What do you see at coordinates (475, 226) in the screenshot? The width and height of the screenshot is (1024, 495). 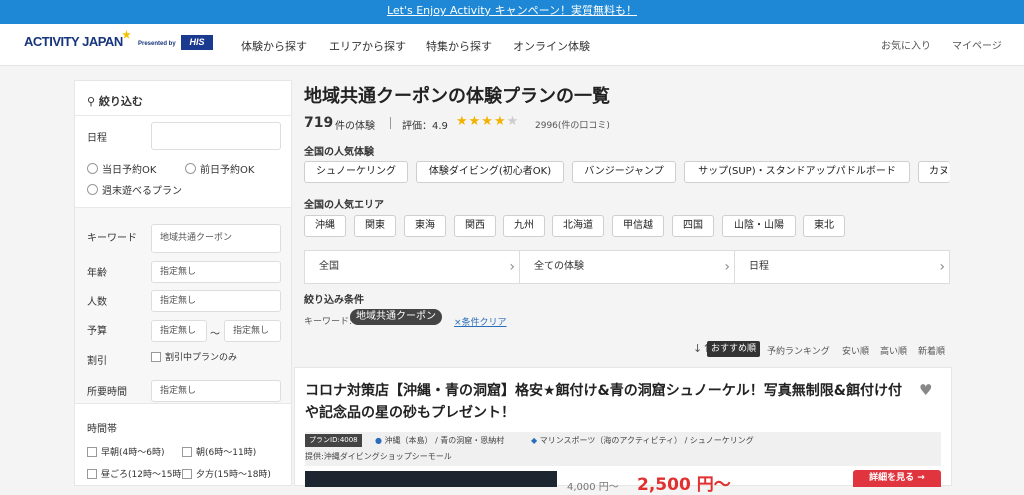 I see `area-tag: 関西` at bounding box center [475, 226].